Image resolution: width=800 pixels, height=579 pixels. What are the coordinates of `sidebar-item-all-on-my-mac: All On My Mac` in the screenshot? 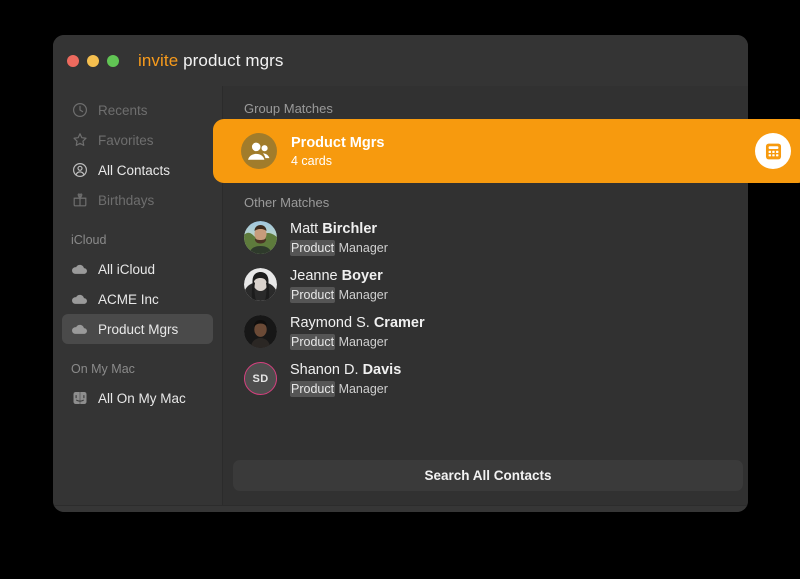 It's located at (137, 398).